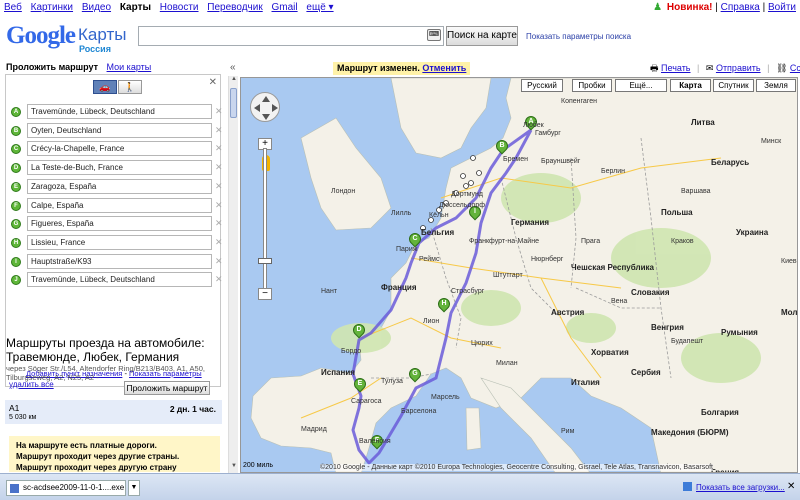 The image size is (800, 500). I want to click on search-options-link: Показать параметры поиска, so click(578, 36).